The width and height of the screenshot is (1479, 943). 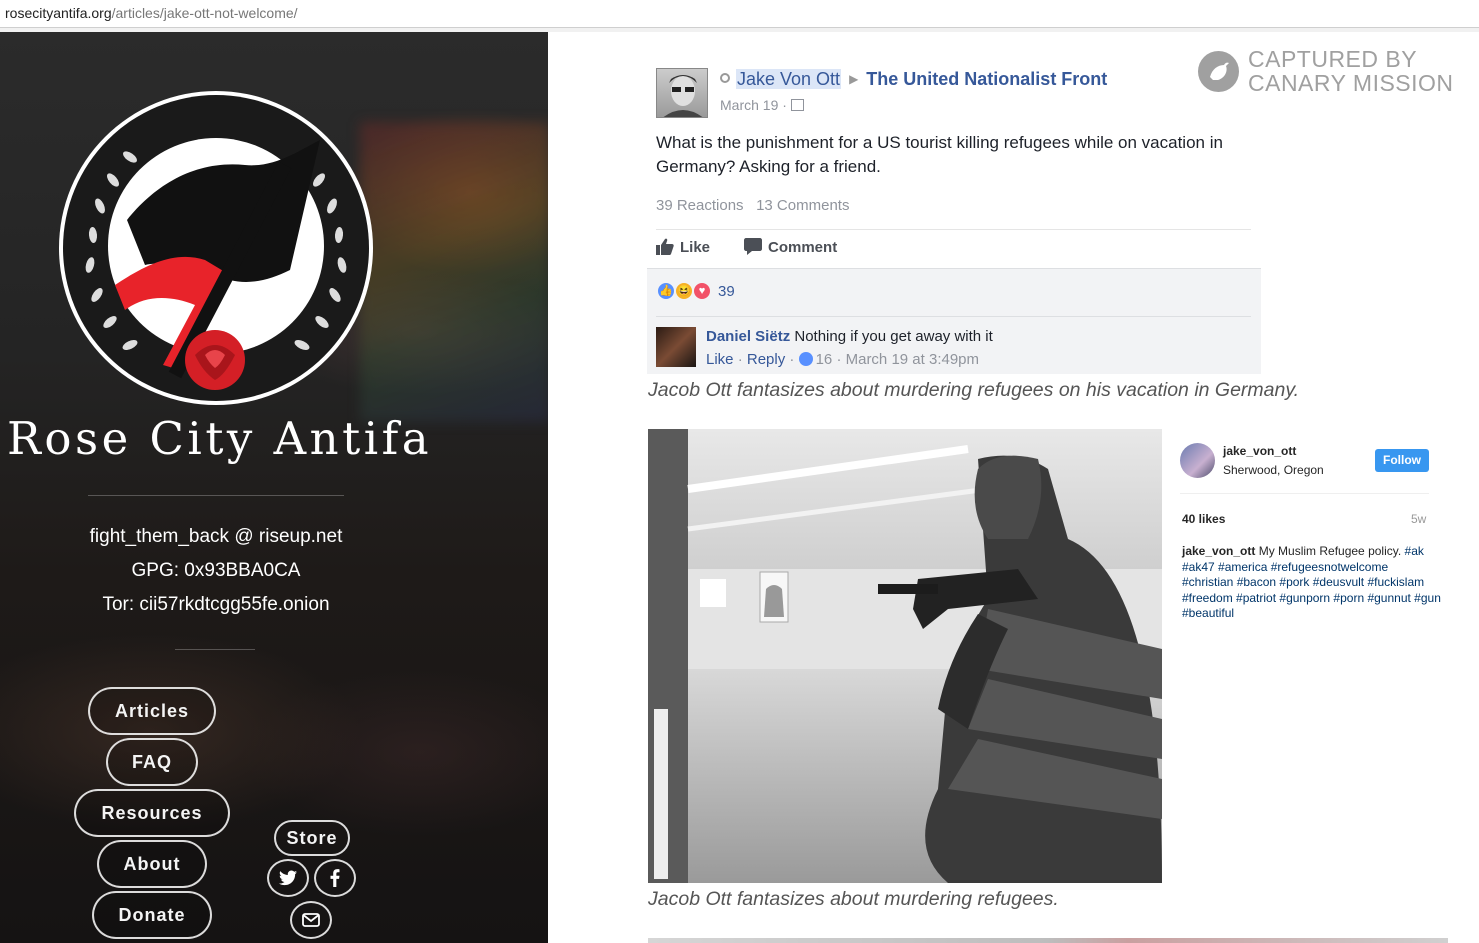 What do you see at coordinates (216, 248) in the screenshot?
I see `antifa-logo` at bounding box center [216, 248].